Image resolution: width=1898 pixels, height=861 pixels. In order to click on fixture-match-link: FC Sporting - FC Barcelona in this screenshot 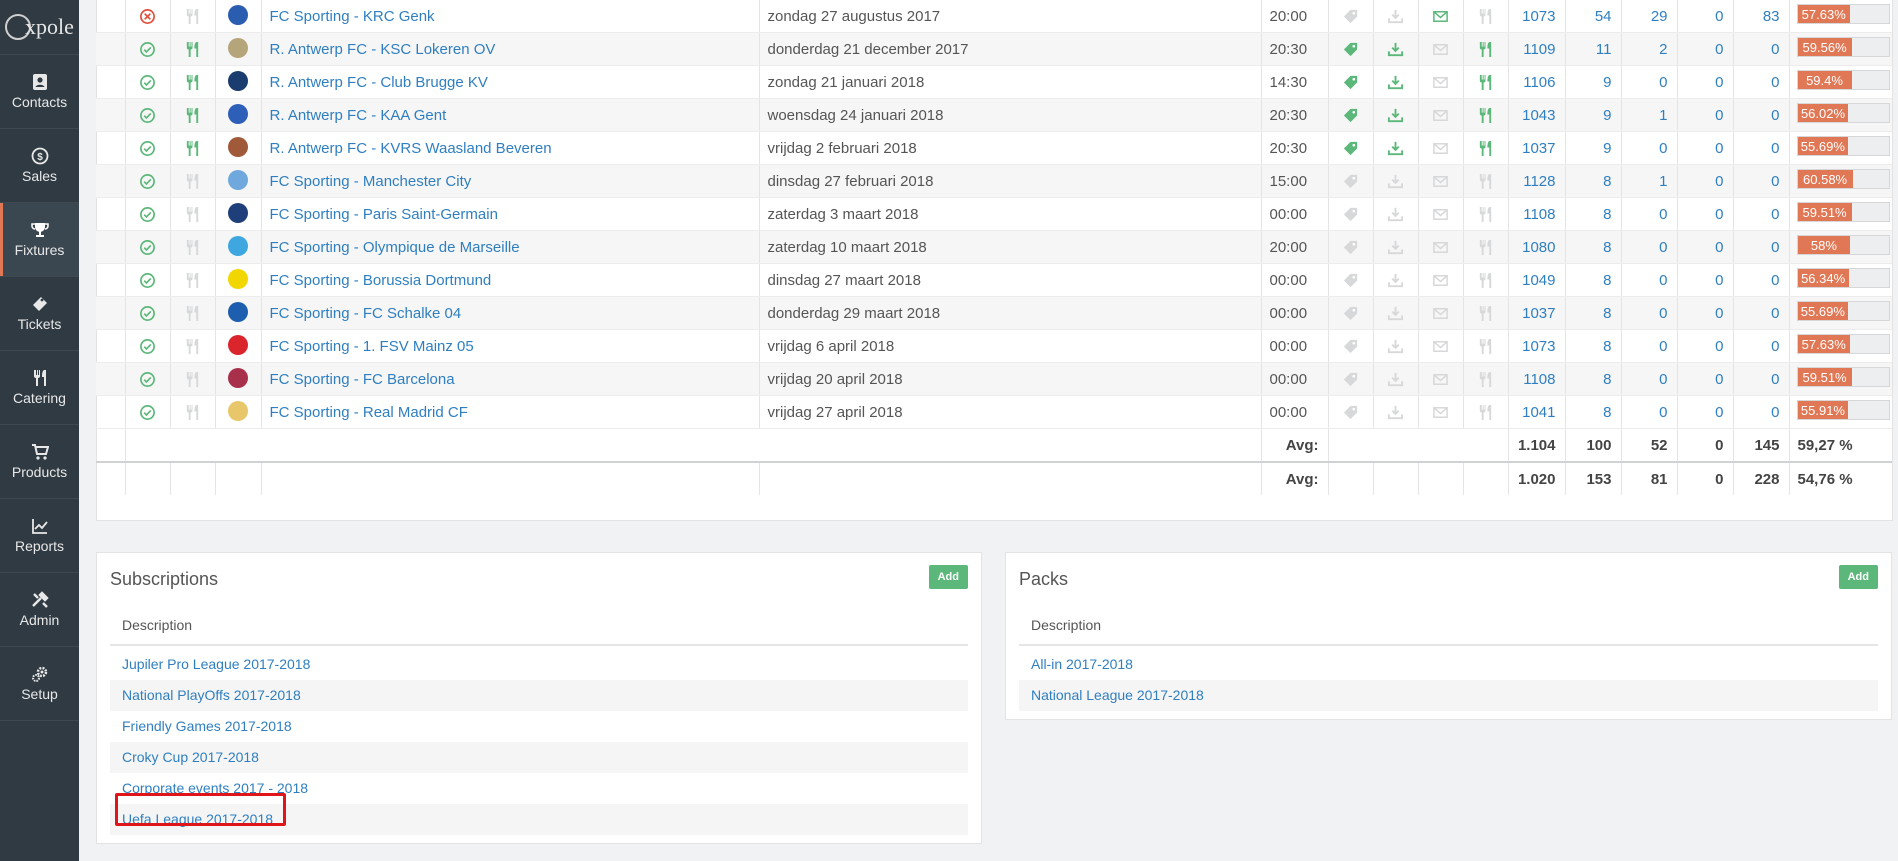, I will do `click(509, 379)`.